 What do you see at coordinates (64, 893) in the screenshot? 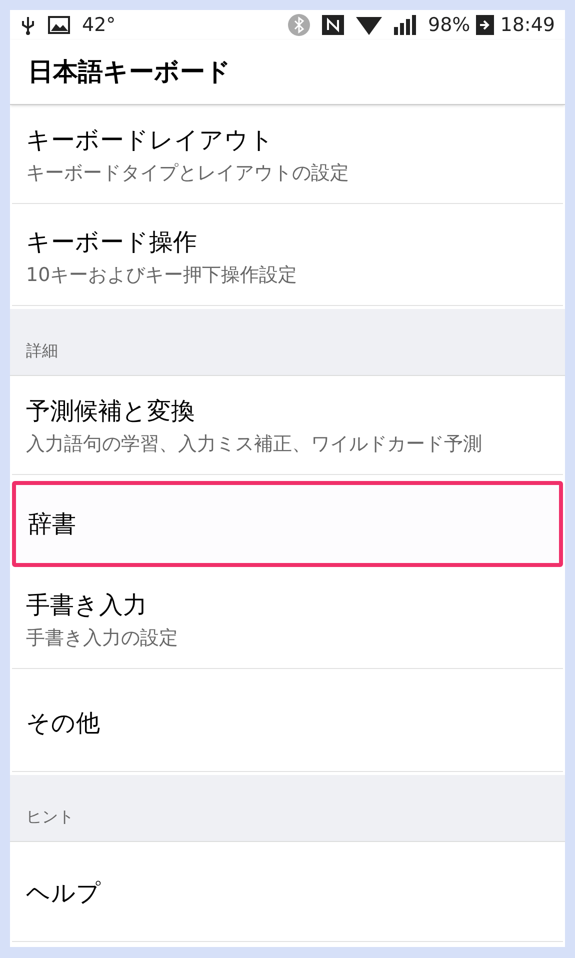
I see `item-title: ヘルプ` at bounding box center [64, 893].